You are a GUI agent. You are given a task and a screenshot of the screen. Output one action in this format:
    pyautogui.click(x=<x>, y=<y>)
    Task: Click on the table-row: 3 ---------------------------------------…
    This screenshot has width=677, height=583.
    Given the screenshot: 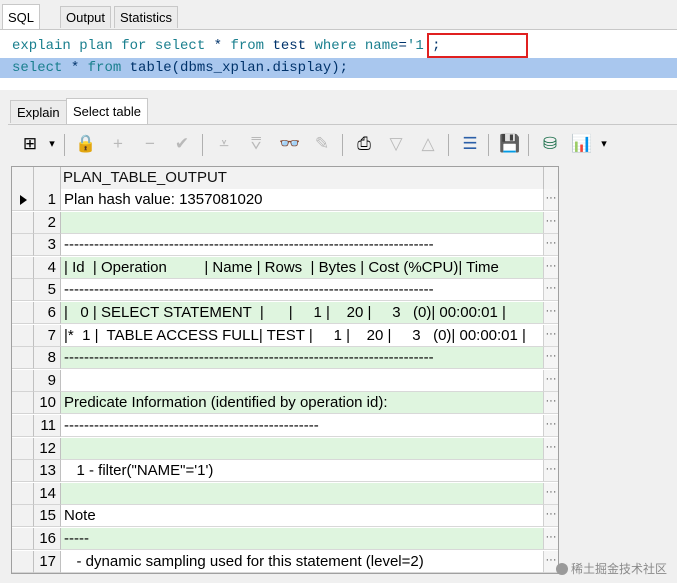 What is the action you would take?
    pyautogui.click(x=285, y=245)
    